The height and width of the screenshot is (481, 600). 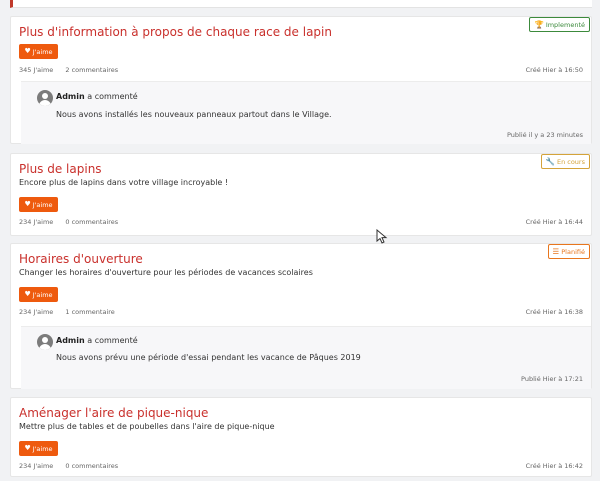 What do you see at coordinates (554, 70) in the screenshot?
I see `created-date: Créé Hier à 16:50` at bounding box center [554, 70].